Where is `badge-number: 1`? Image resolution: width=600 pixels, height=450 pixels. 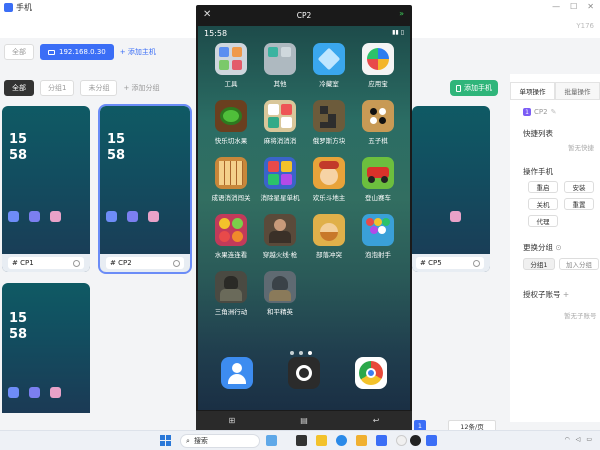 badge-number: 1 is located at coordinates (527, 112).